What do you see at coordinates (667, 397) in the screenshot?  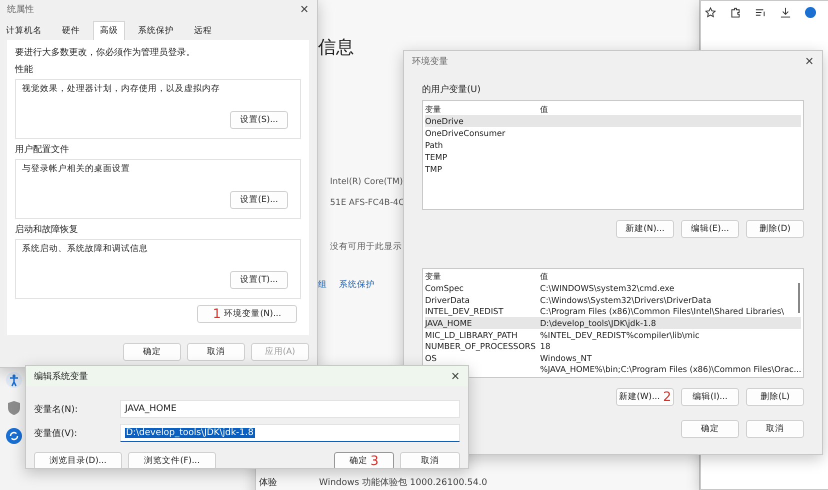 I see `step-number: 2` at bounding box center [667, 397].